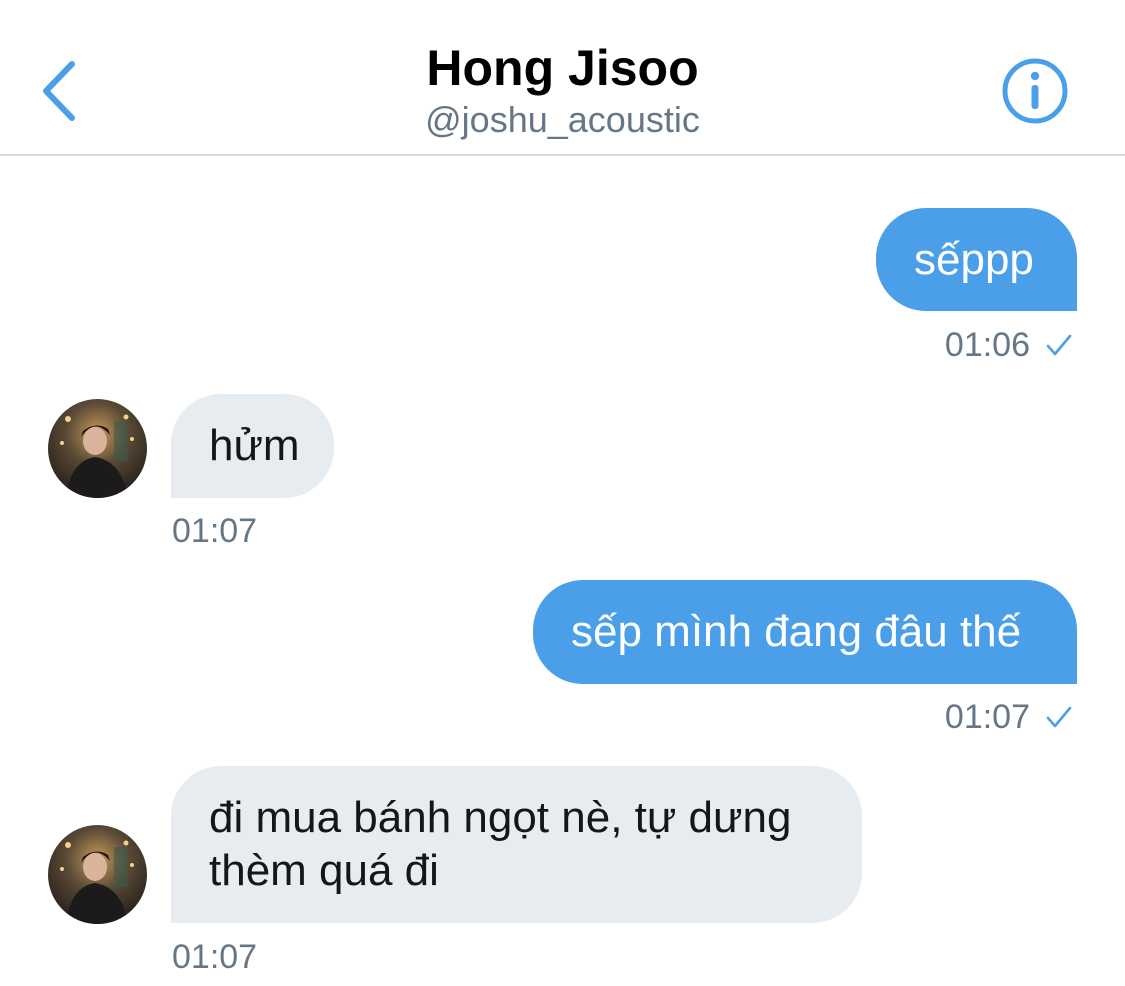 The width and height of the screenshot is (1125, 986). What do you see at coordinates (562, 68) in the screenshot?
I see `contact-name: Hong Jisoo` at bounding box center [562, 68].